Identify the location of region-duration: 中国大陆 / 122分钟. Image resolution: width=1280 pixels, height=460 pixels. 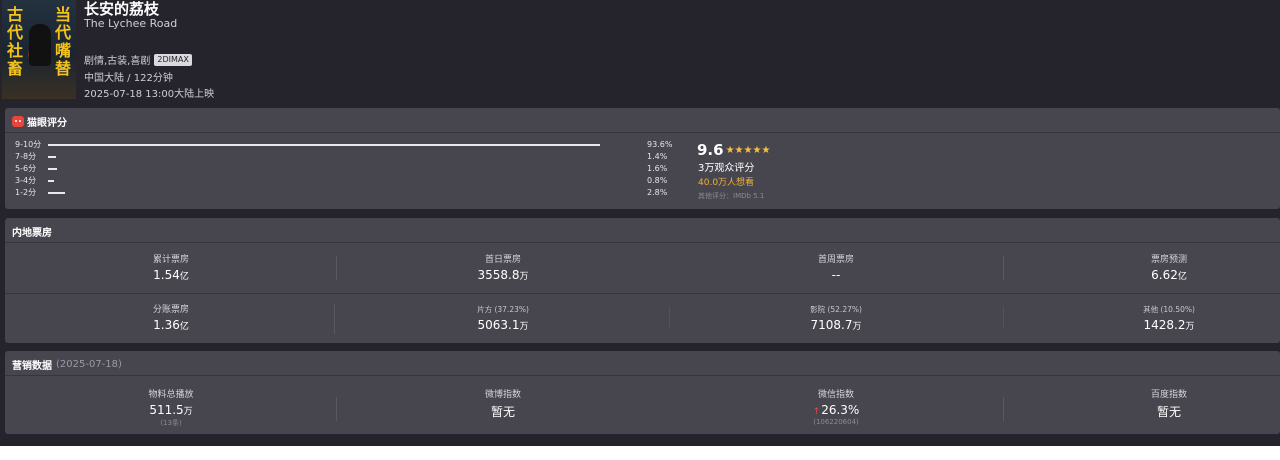
(128, 78).